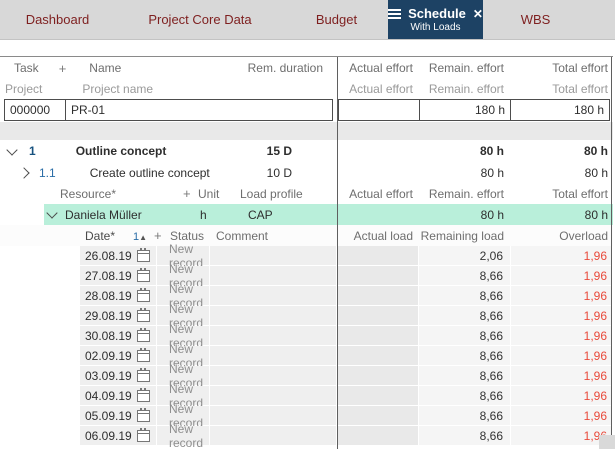 The image size is (615, 450). I want to click on resource-unit: h, so click(203, 215).